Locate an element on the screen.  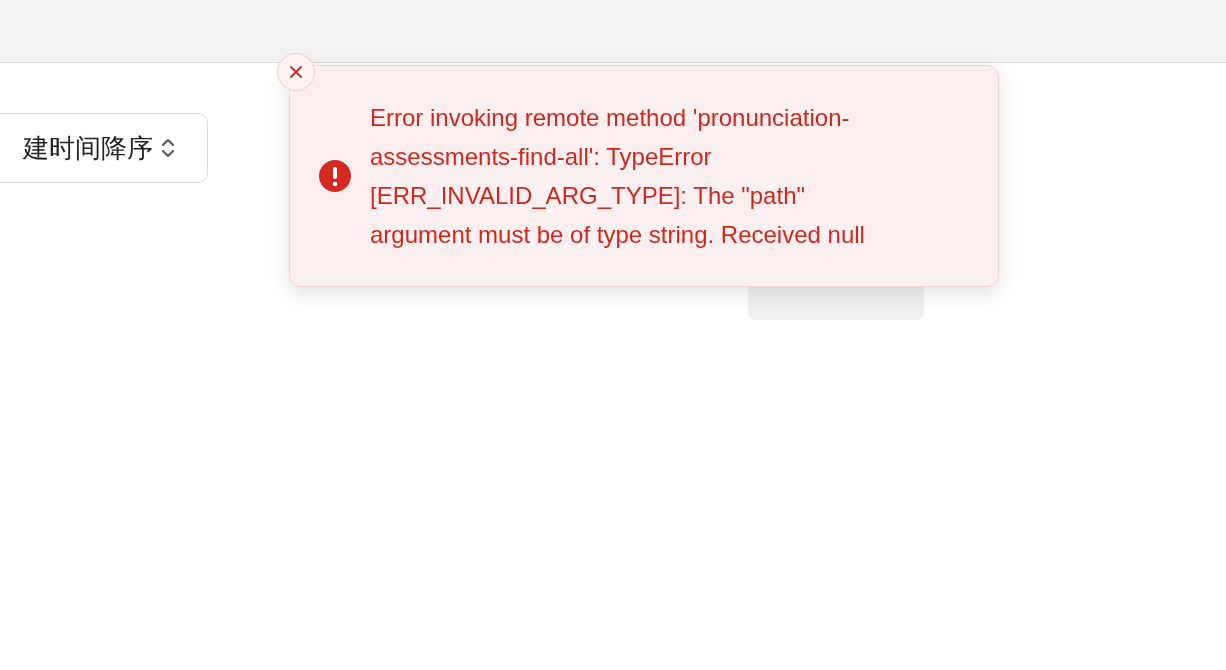
sort-select: 建时间降序 is located at coordinates (104, 148).